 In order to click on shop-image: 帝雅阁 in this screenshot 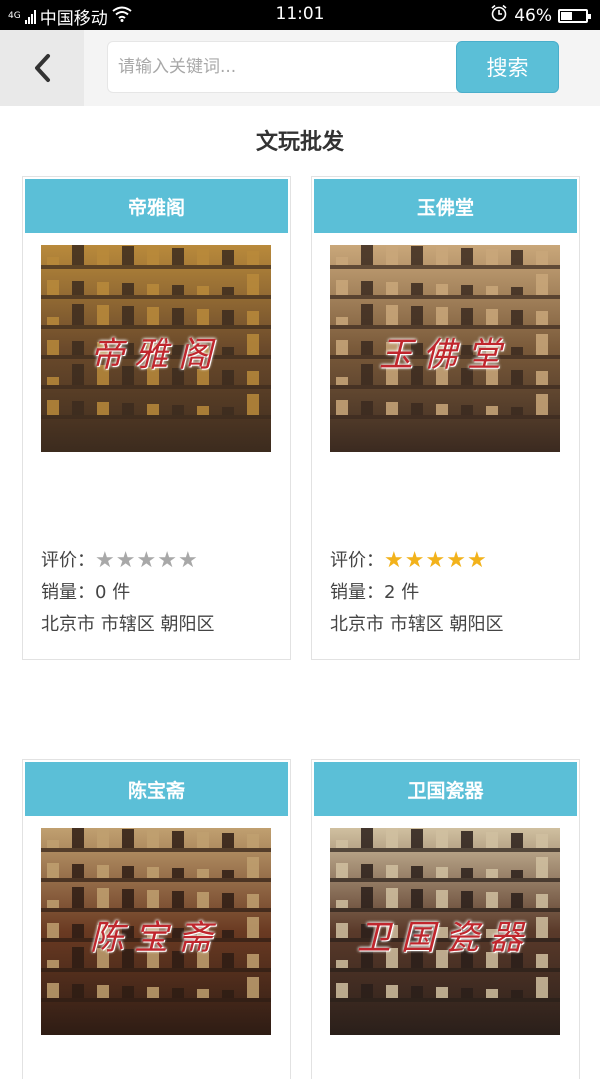, I will do `click(156, 348)`.